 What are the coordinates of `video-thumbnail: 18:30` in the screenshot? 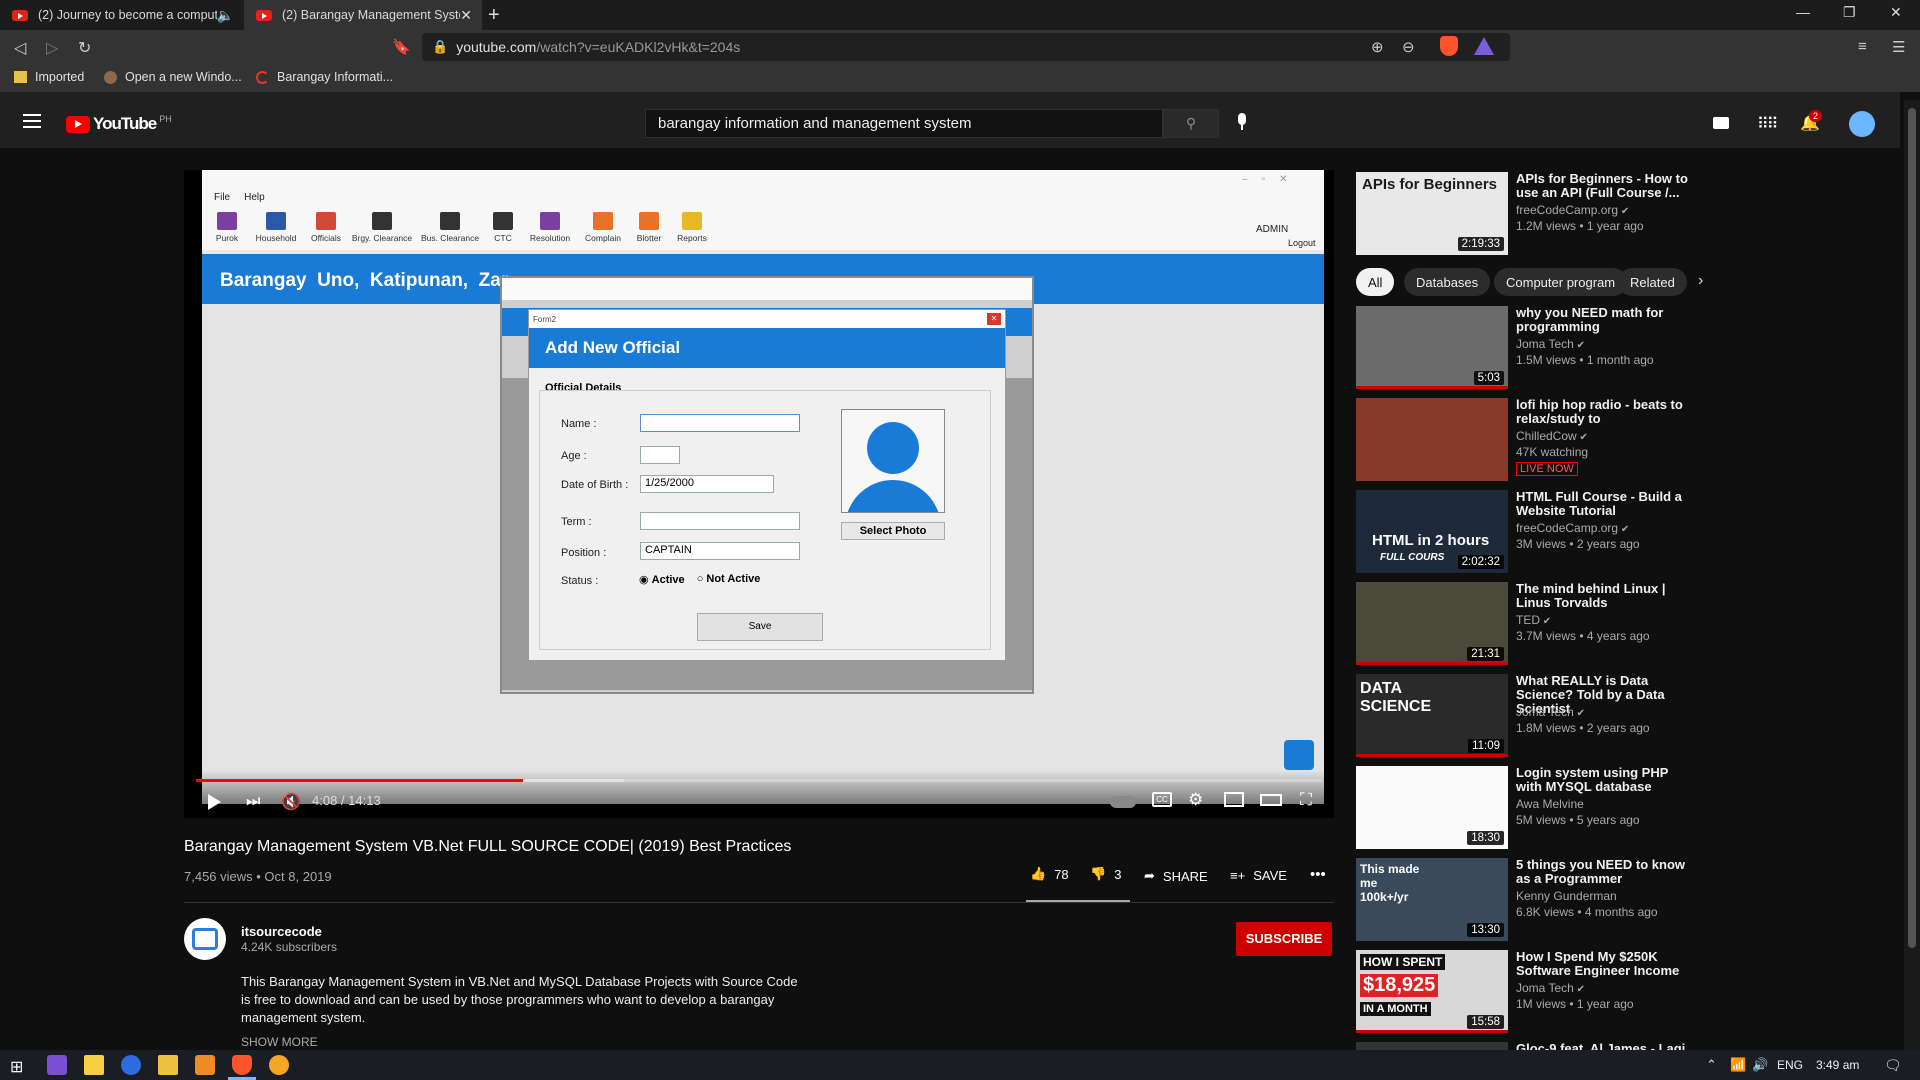 It's located at (1432, 807).